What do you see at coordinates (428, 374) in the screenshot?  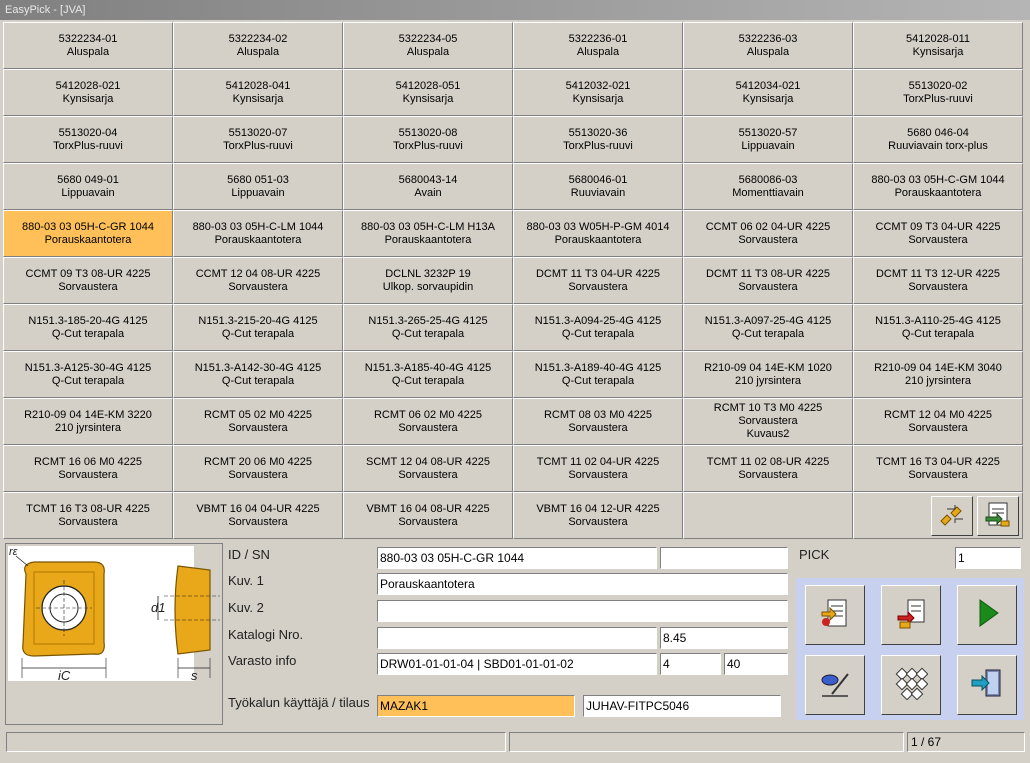 I see `item-cell: N151.3-A185-40-4G 4125 Q-Cut terapala` at bounding box center [428, 374].